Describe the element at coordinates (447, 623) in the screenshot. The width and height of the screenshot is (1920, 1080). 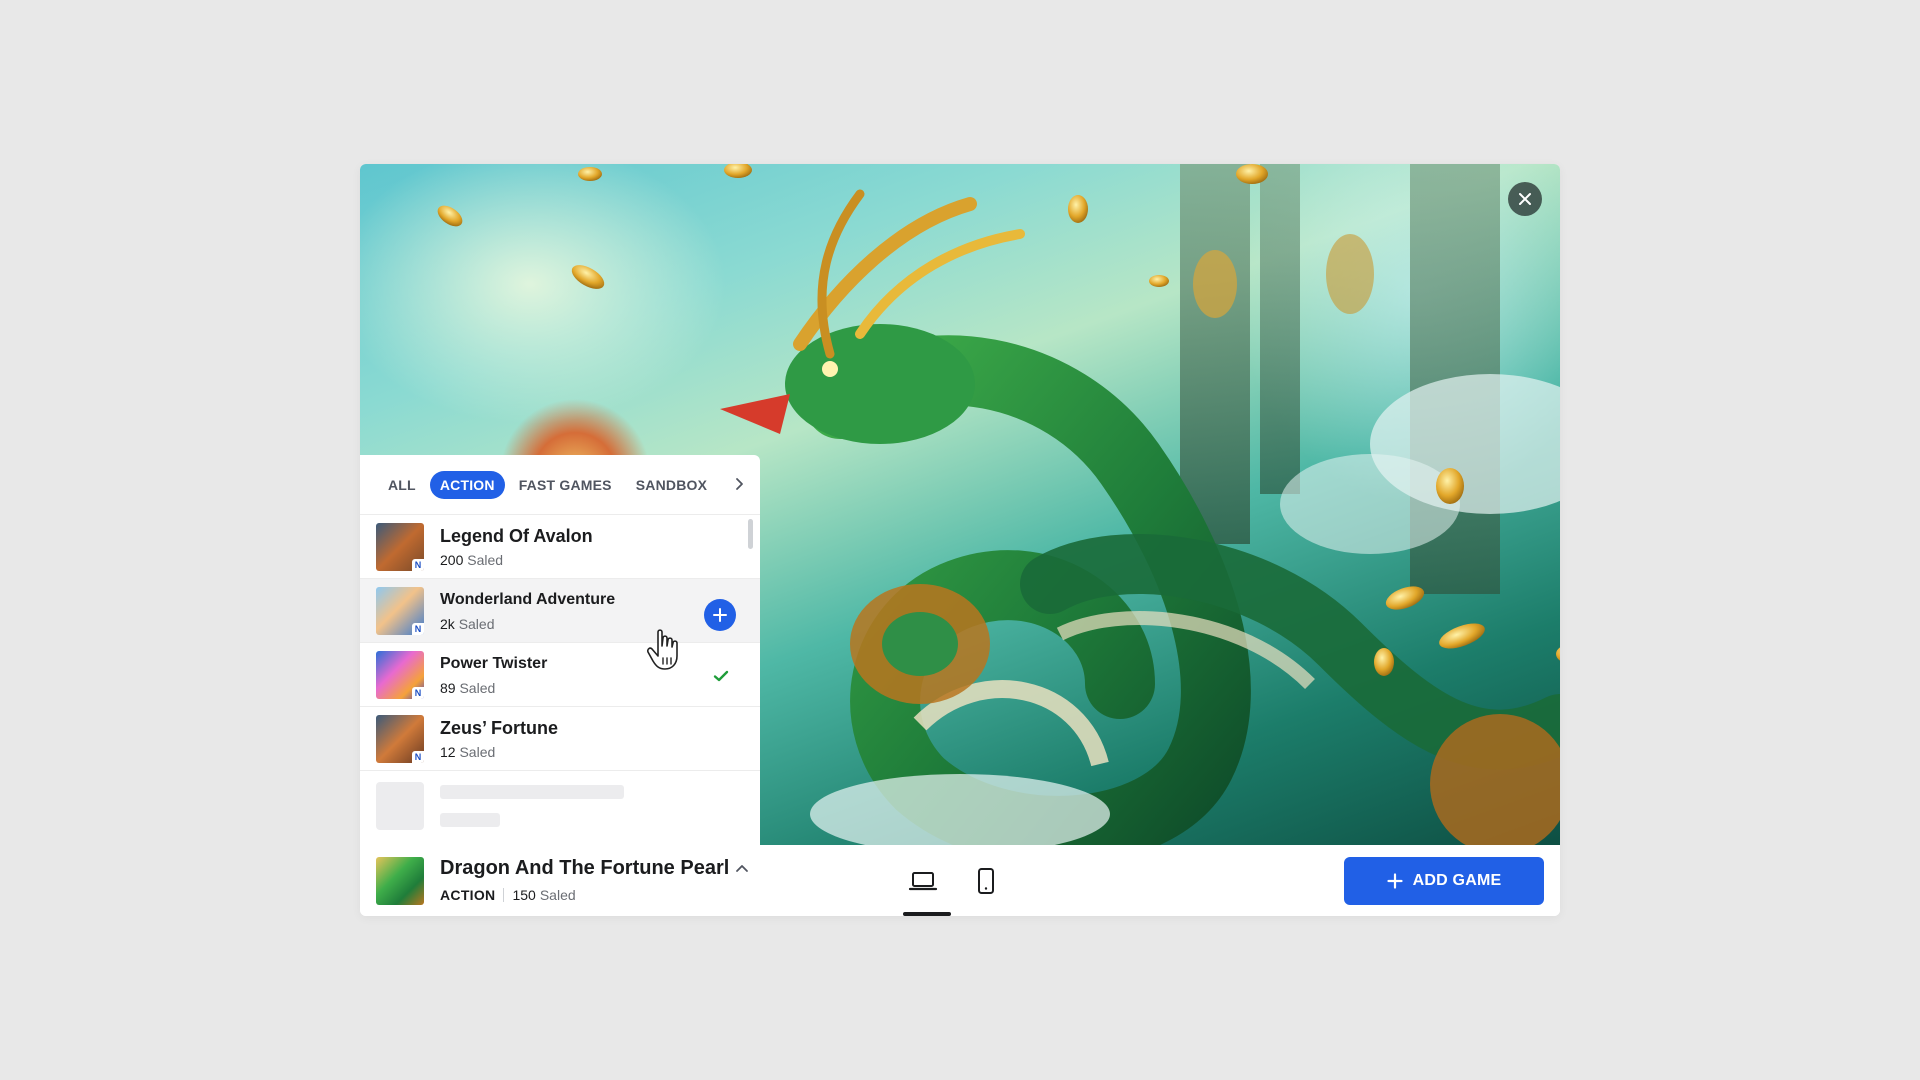
I see `sold-count: 2k` at that location.